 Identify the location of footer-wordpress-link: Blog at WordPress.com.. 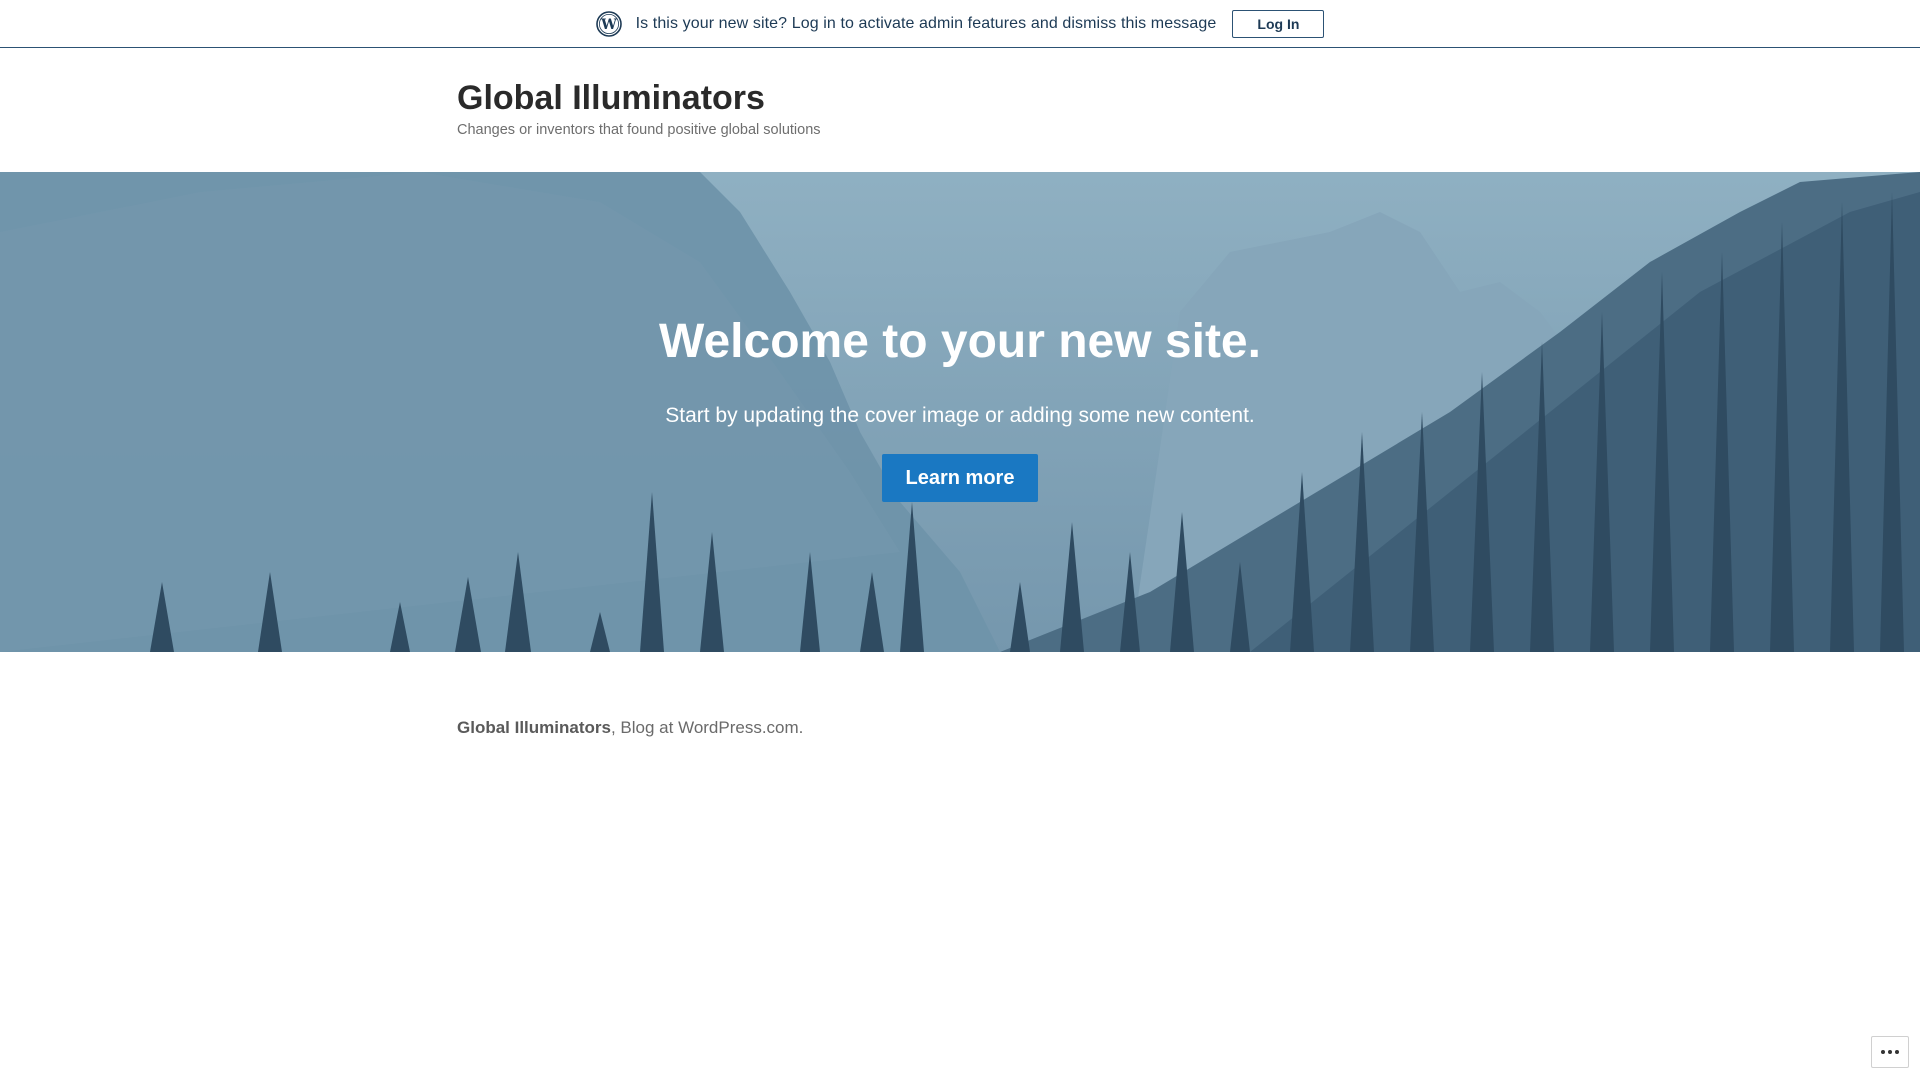
(709, 727).